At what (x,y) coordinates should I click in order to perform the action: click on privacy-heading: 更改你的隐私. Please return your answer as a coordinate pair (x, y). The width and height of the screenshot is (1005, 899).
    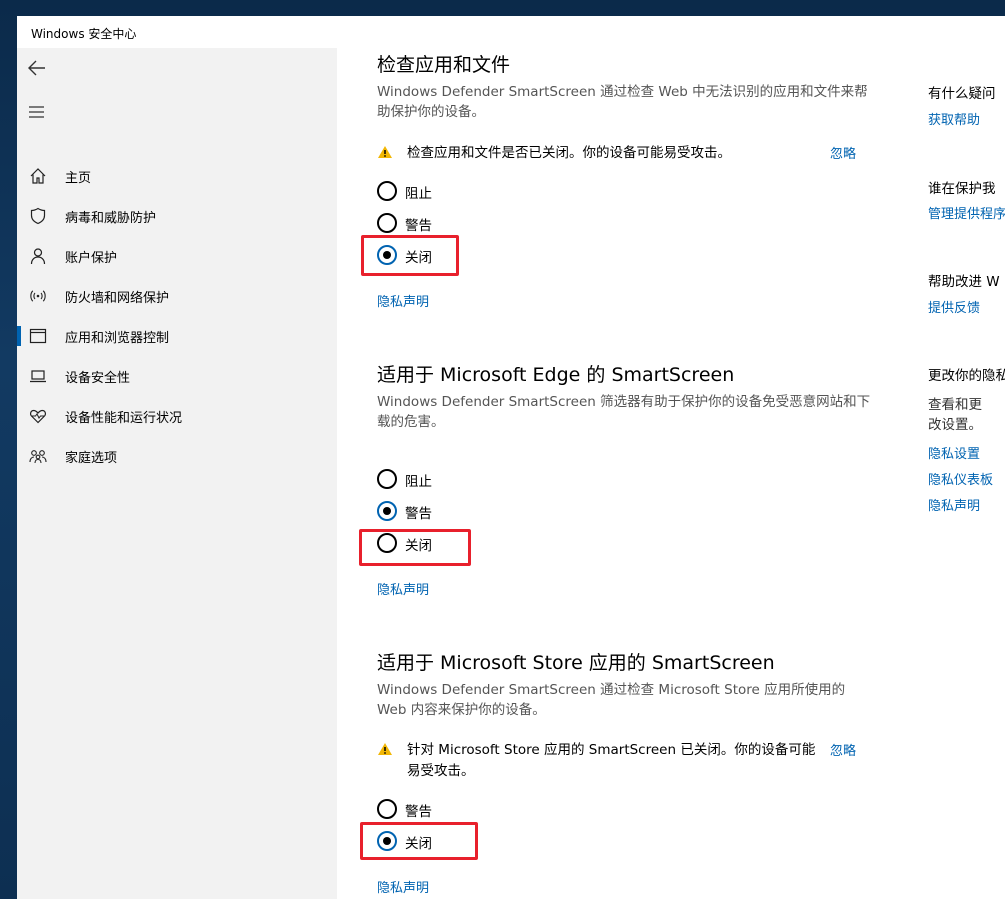
    Looking at the image, I should click on (966, 376).